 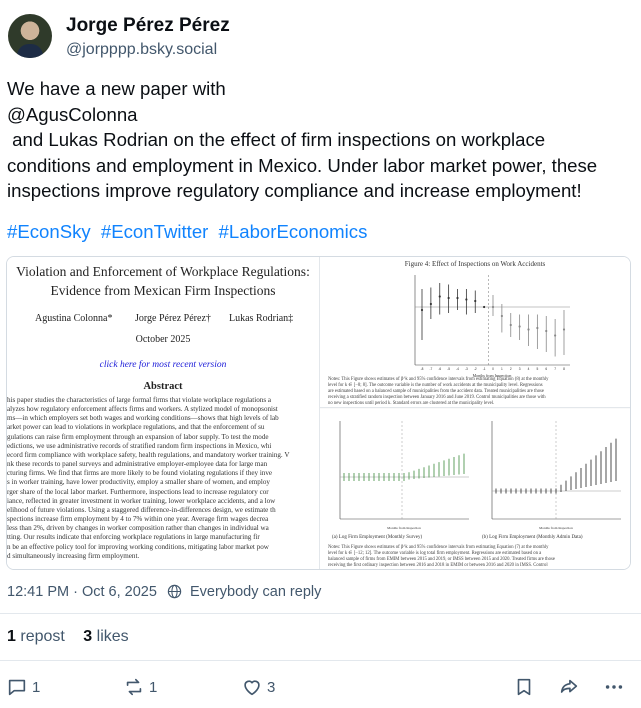 I want to click on x-tick-label: -6, so click(x=439, y=369).